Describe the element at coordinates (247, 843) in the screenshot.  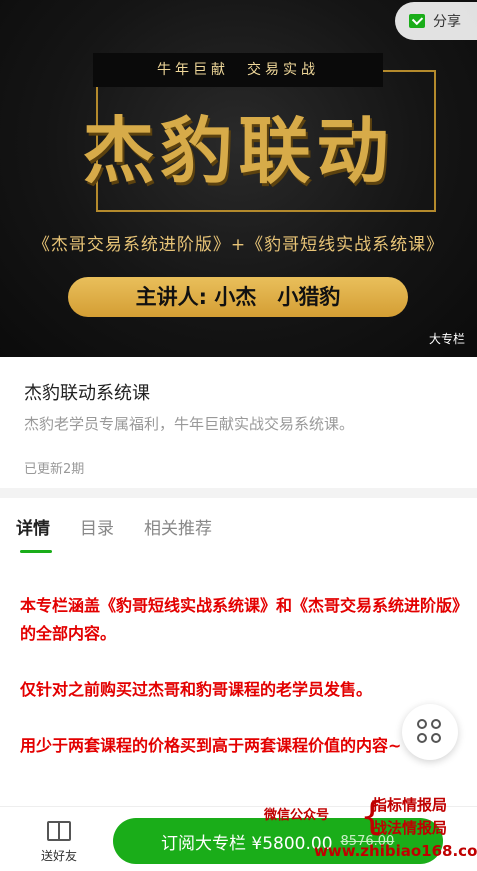
I see `subscribe-label: 订阅大专栏 ¥5800.00` at that location.